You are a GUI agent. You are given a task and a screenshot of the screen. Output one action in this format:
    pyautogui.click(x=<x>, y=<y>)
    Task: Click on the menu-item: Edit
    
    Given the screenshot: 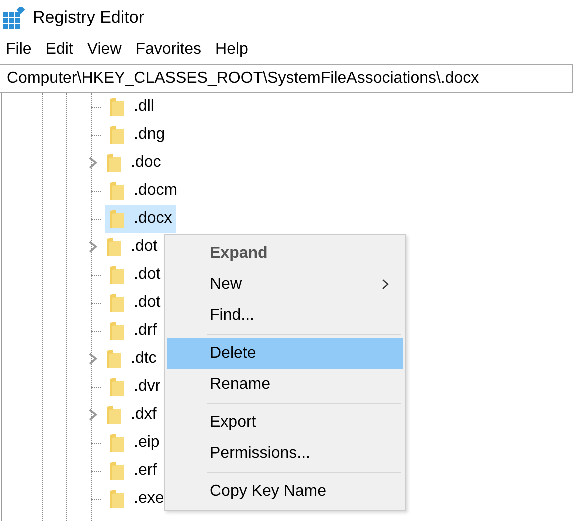 What is the action you would take?
    pyautogui.click(x=60, y=50)
    